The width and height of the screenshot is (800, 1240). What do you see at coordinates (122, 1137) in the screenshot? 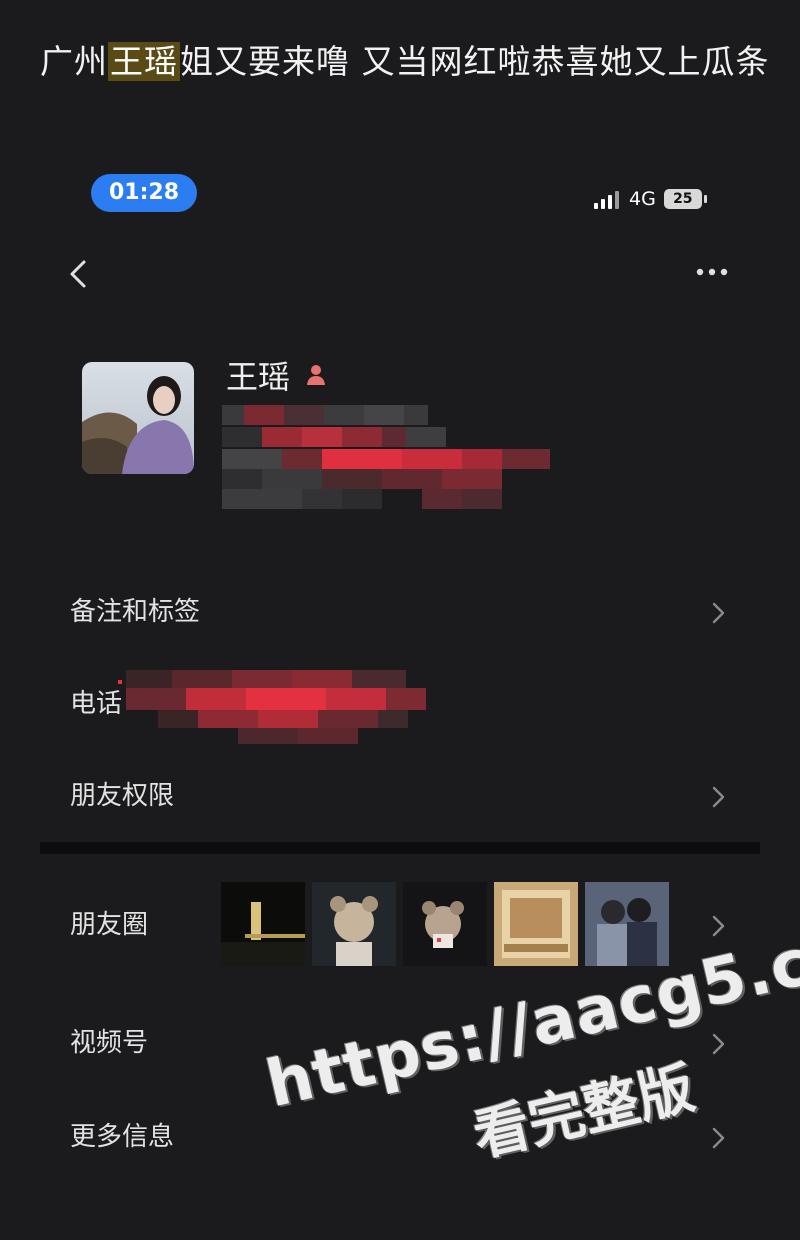
I see `more-info-label: 更多信息` at bounding box center [122, 1137].